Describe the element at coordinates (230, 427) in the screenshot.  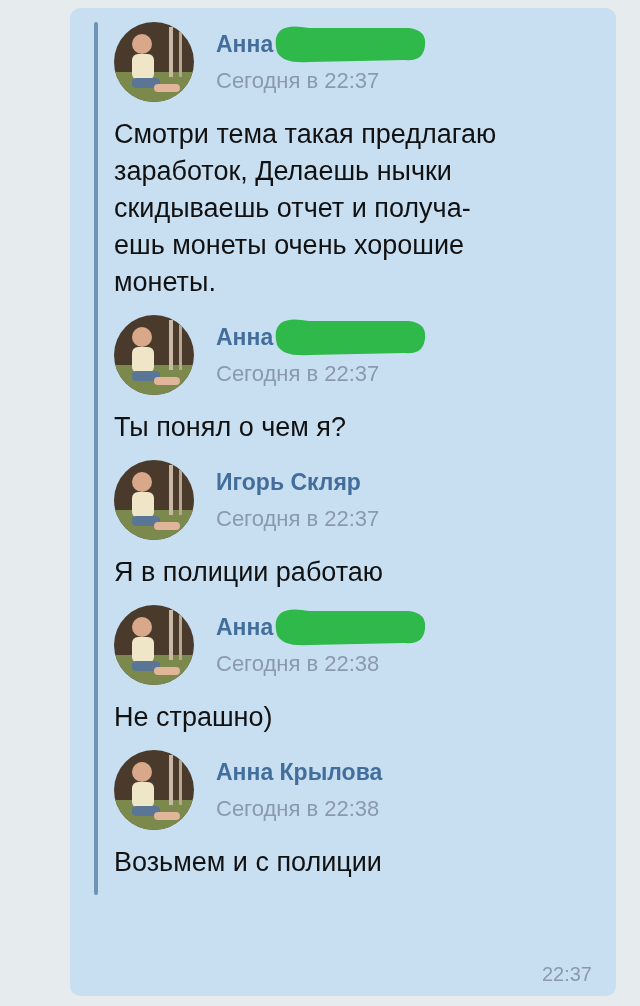
I see `message-text: Ты понял о чем я?` at that location.